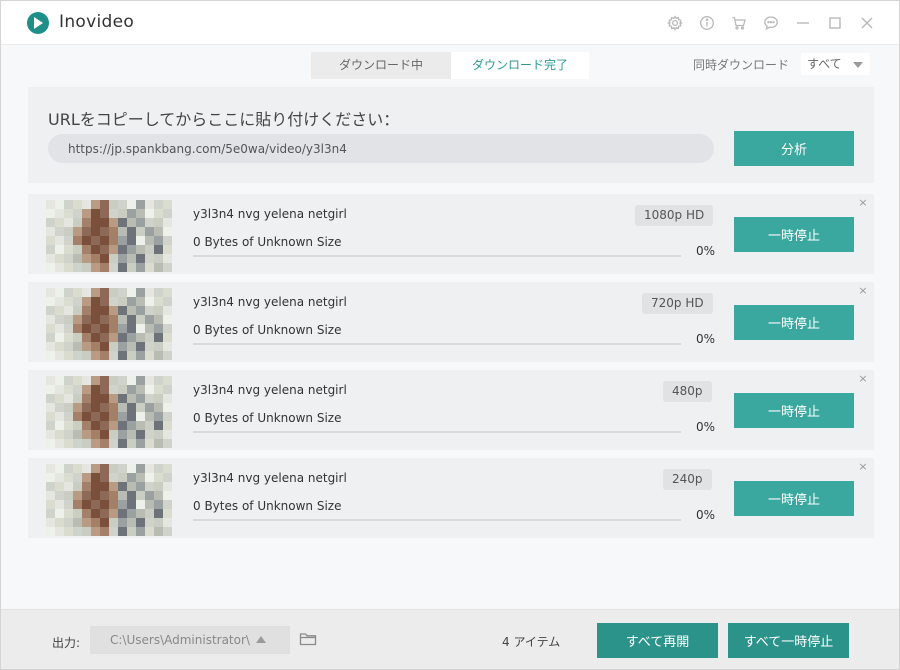  Describe the element at coordinates (97, 22) in the screenshot. I see `app-title: Inovideo` at that location.